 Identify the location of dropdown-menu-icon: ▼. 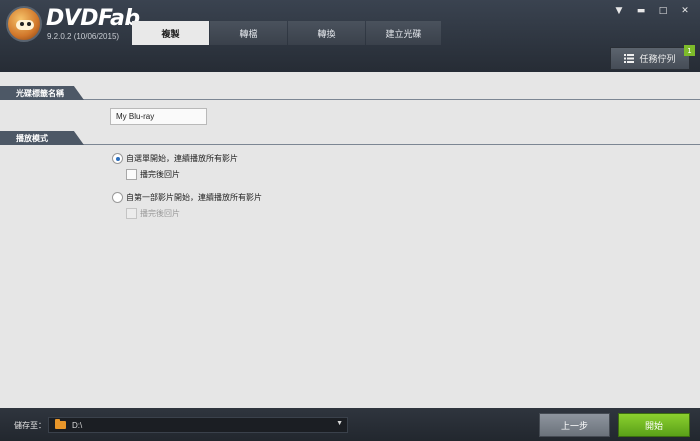
(619, 11).